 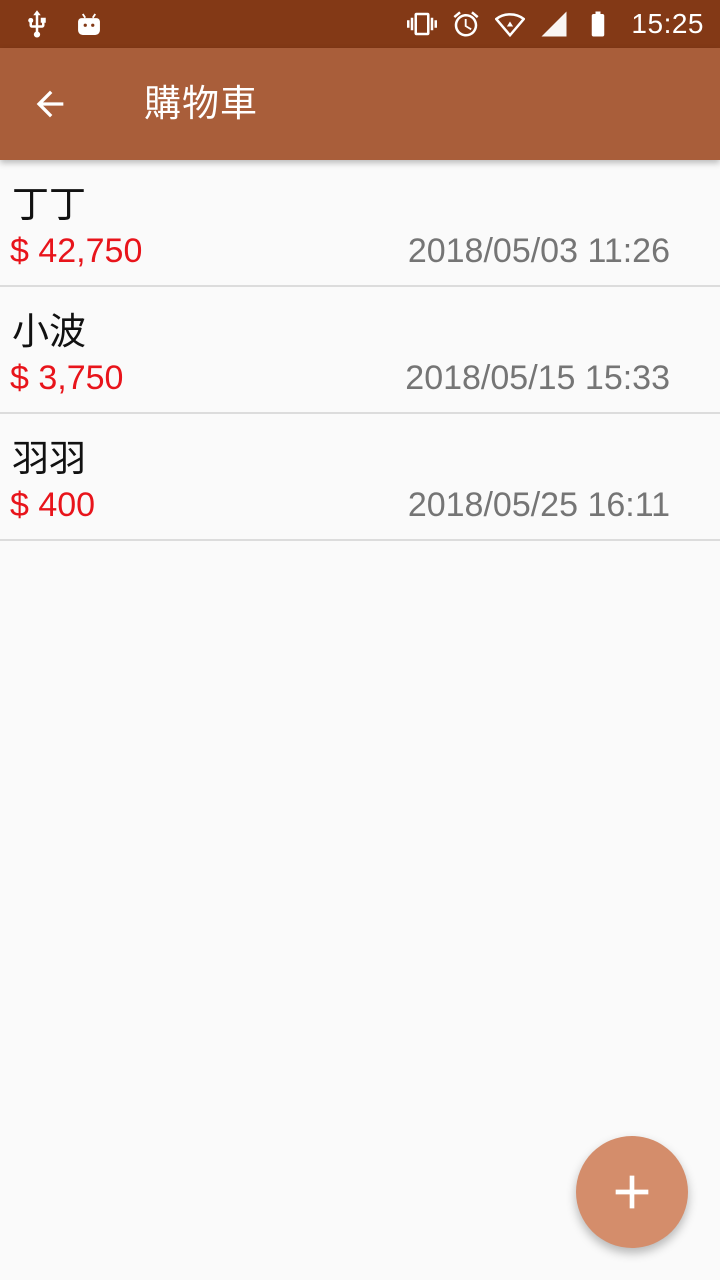 I want to click on cart-name: 小波, so click(x=49, y=331).